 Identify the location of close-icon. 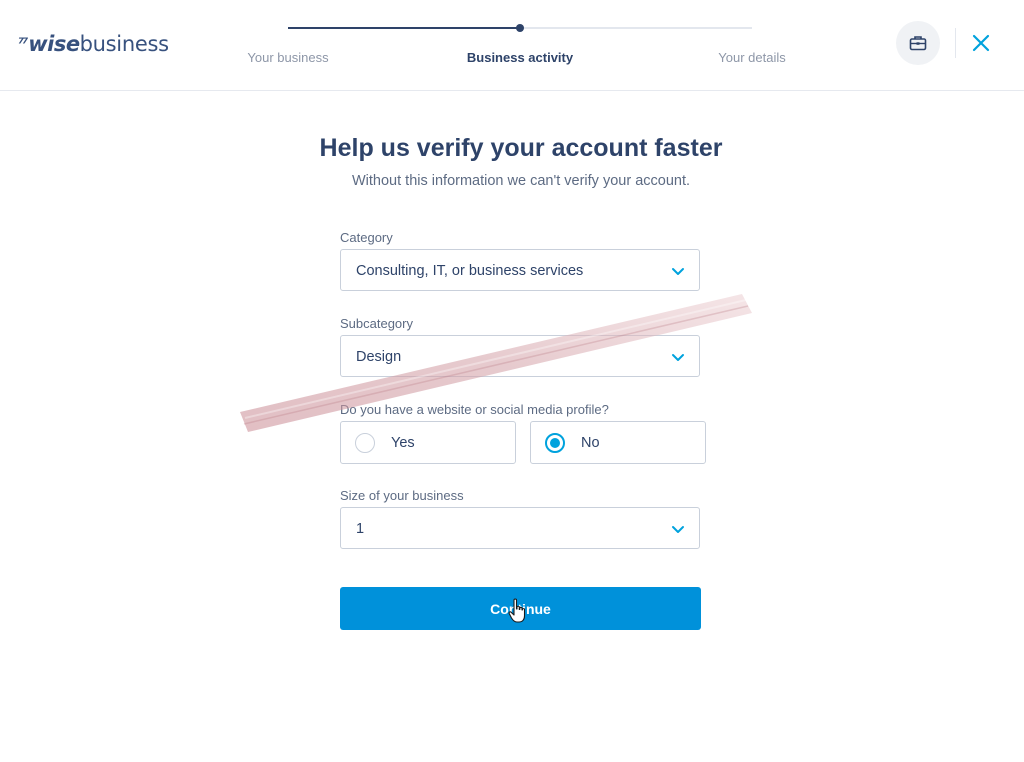
(981, 43).